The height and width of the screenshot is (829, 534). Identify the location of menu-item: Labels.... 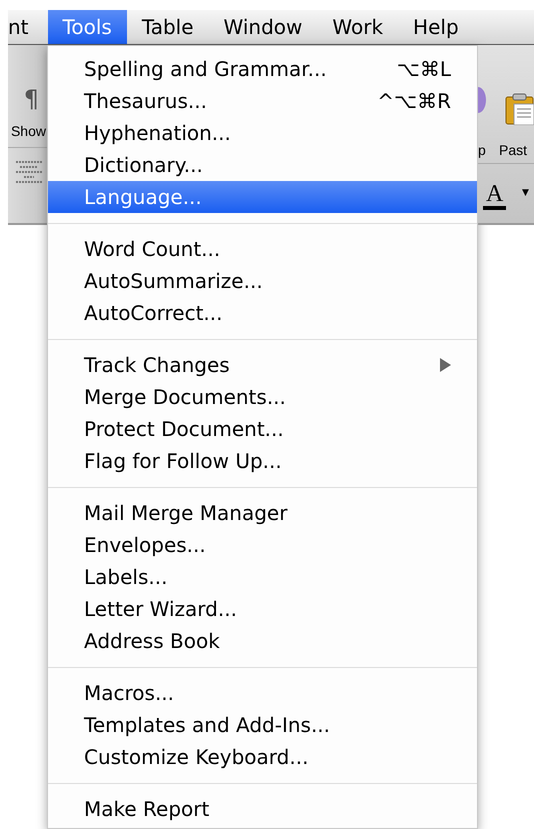
(262, 577).